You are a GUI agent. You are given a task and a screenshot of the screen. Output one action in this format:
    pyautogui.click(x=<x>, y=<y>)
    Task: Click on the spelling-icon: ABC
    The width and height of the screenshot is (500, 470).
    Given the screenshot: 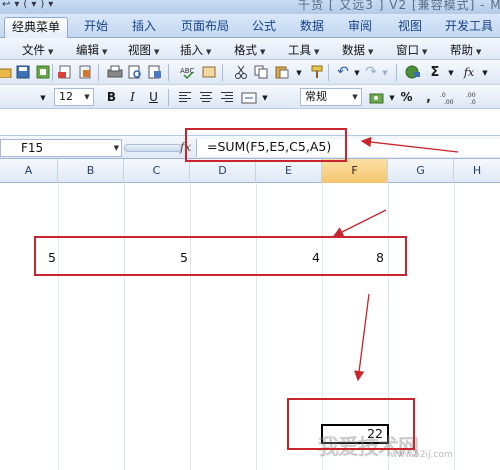 What is the action you would take?
    pyautogui.click(x=189, y=72)
    